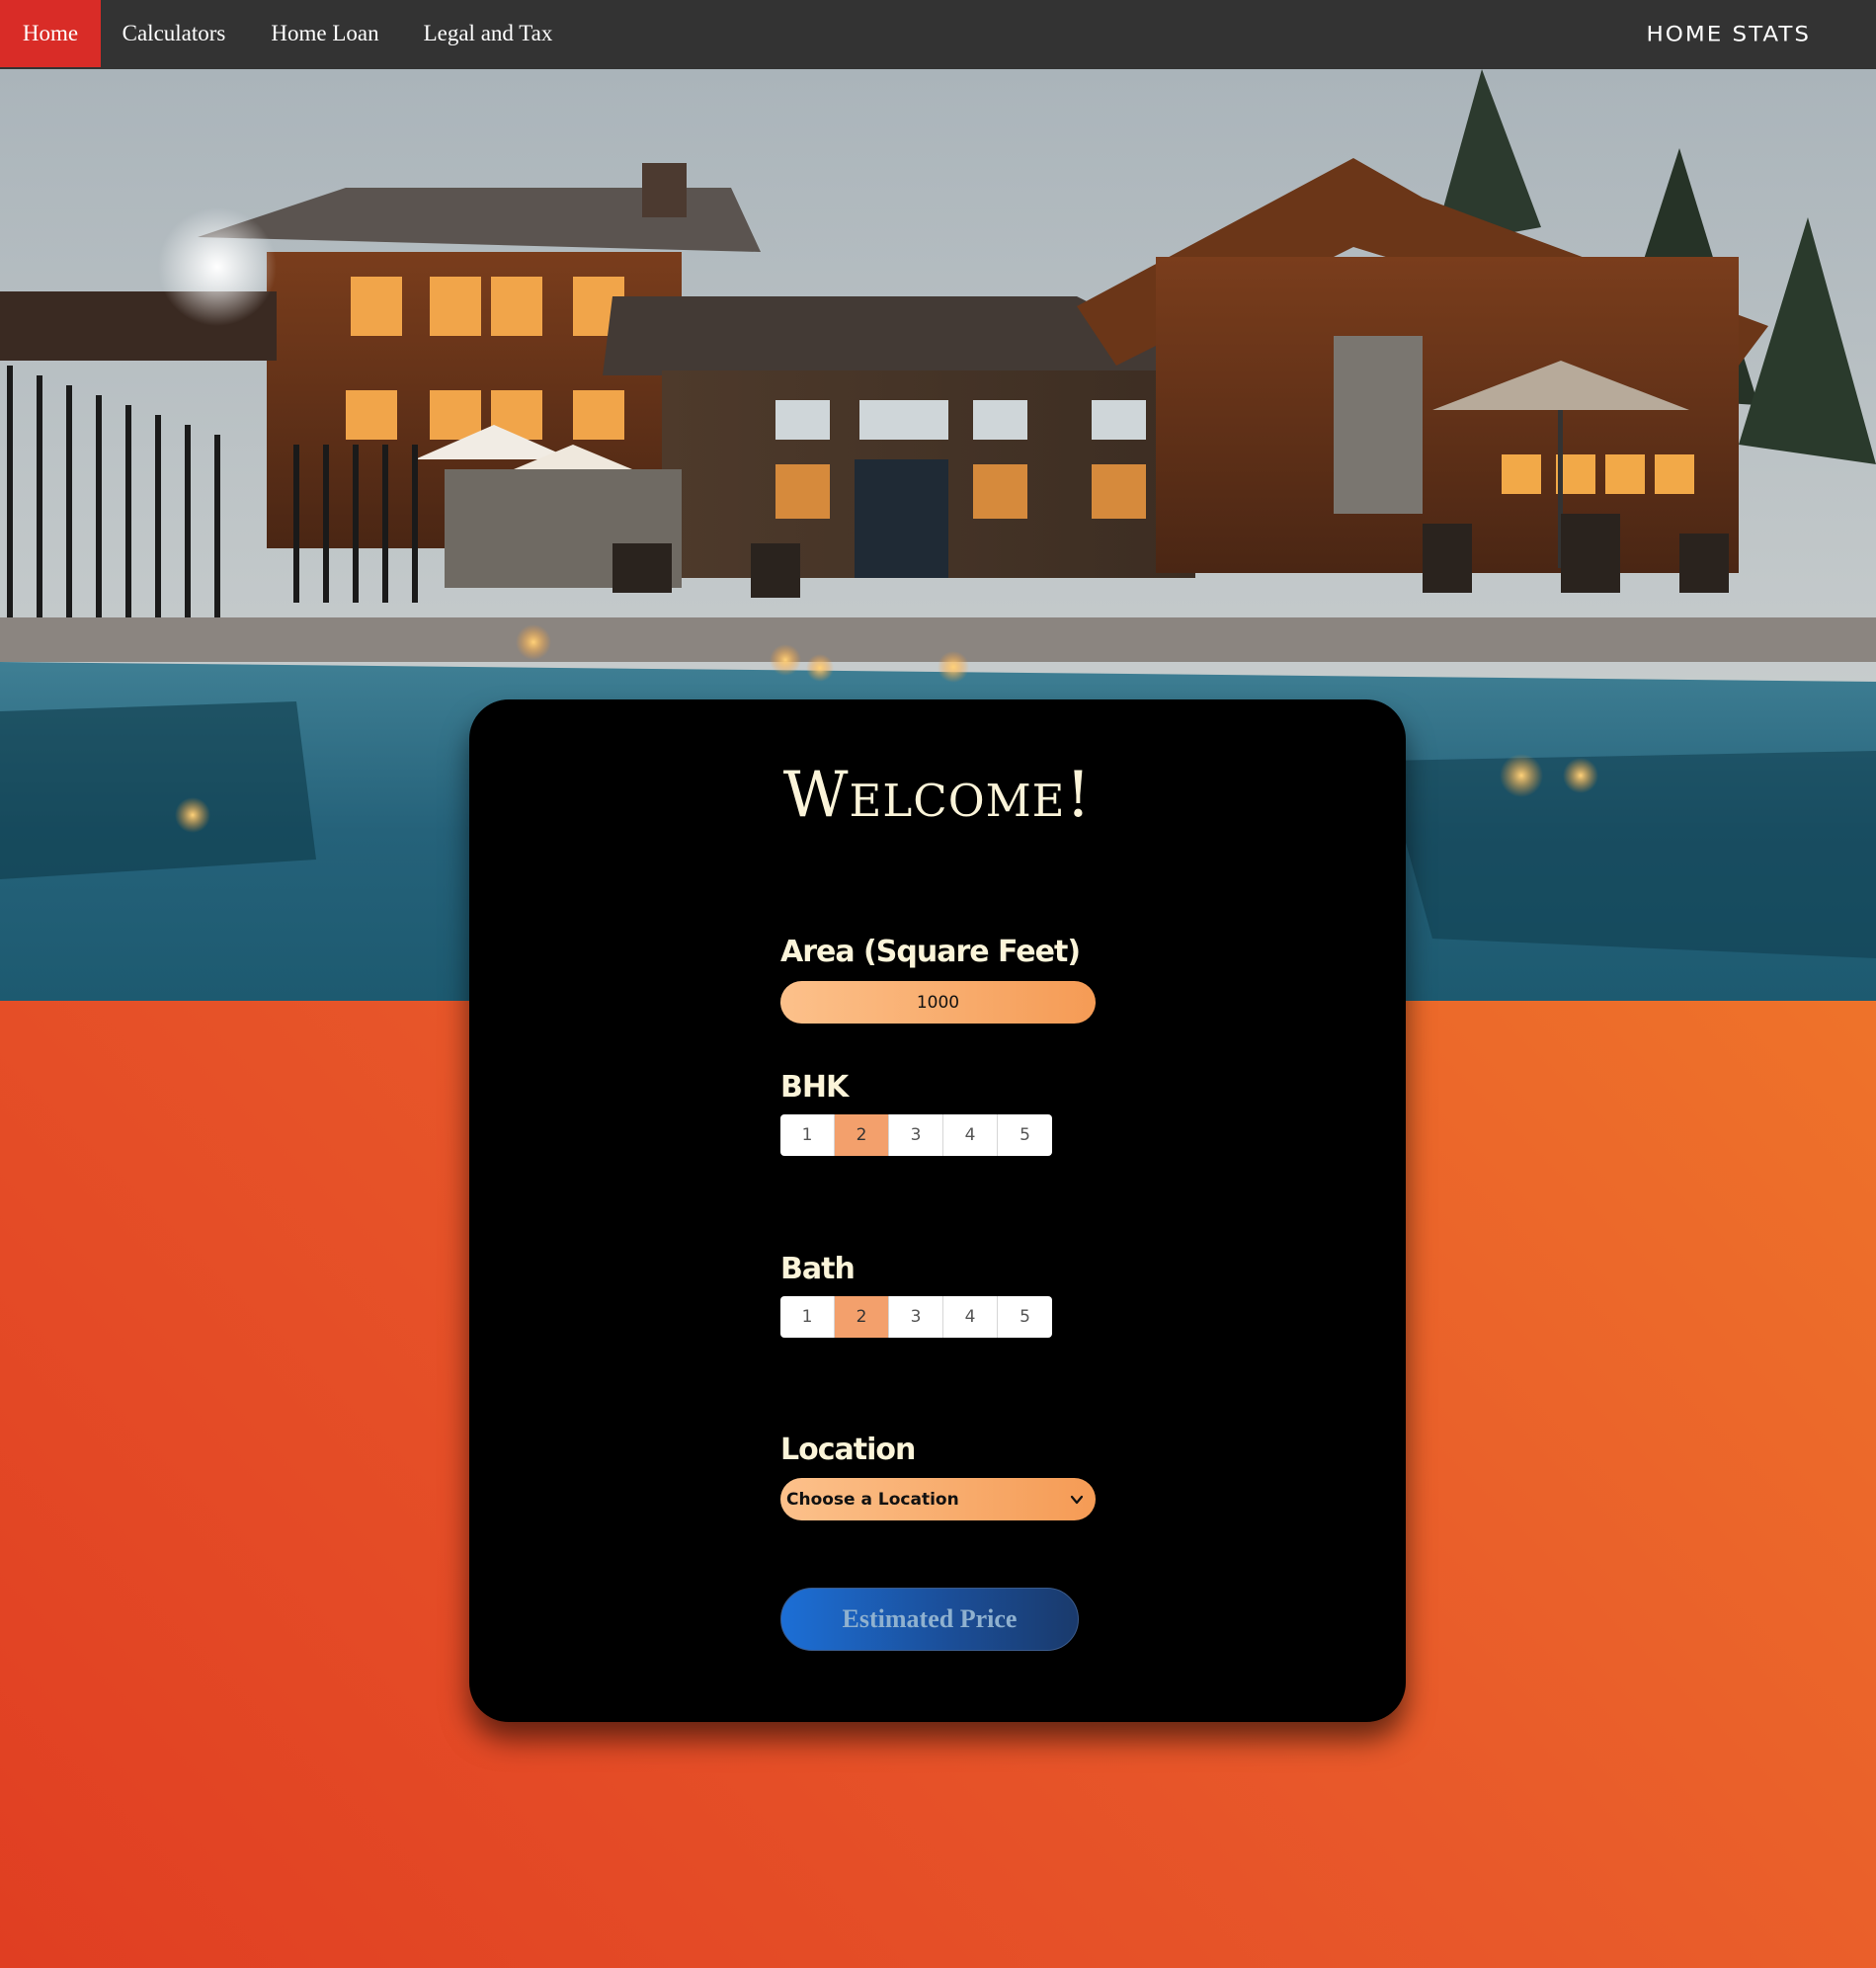 The image size is (1876, 1968). I want to click on nav-legal-and-tax: Legal and Tax, so click(488, 33).